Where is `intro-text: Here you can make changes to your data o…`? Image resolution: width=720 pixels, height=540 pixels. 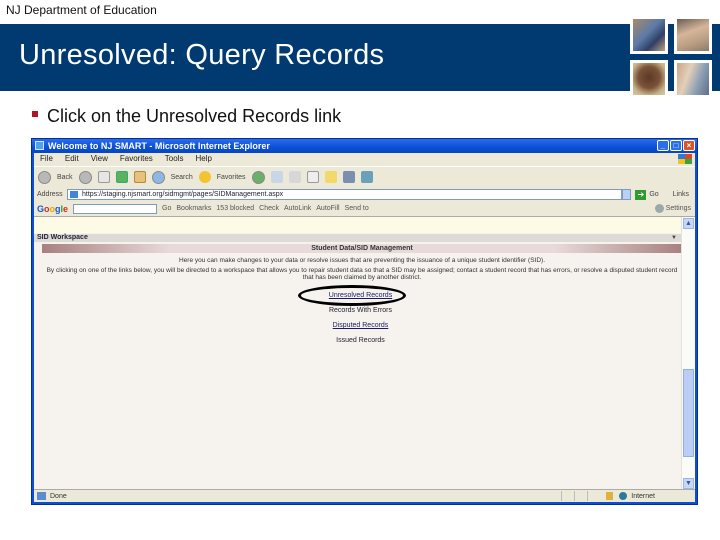
intro-text: Here you can make changes to your data o… is located at coordinates (361, 260).